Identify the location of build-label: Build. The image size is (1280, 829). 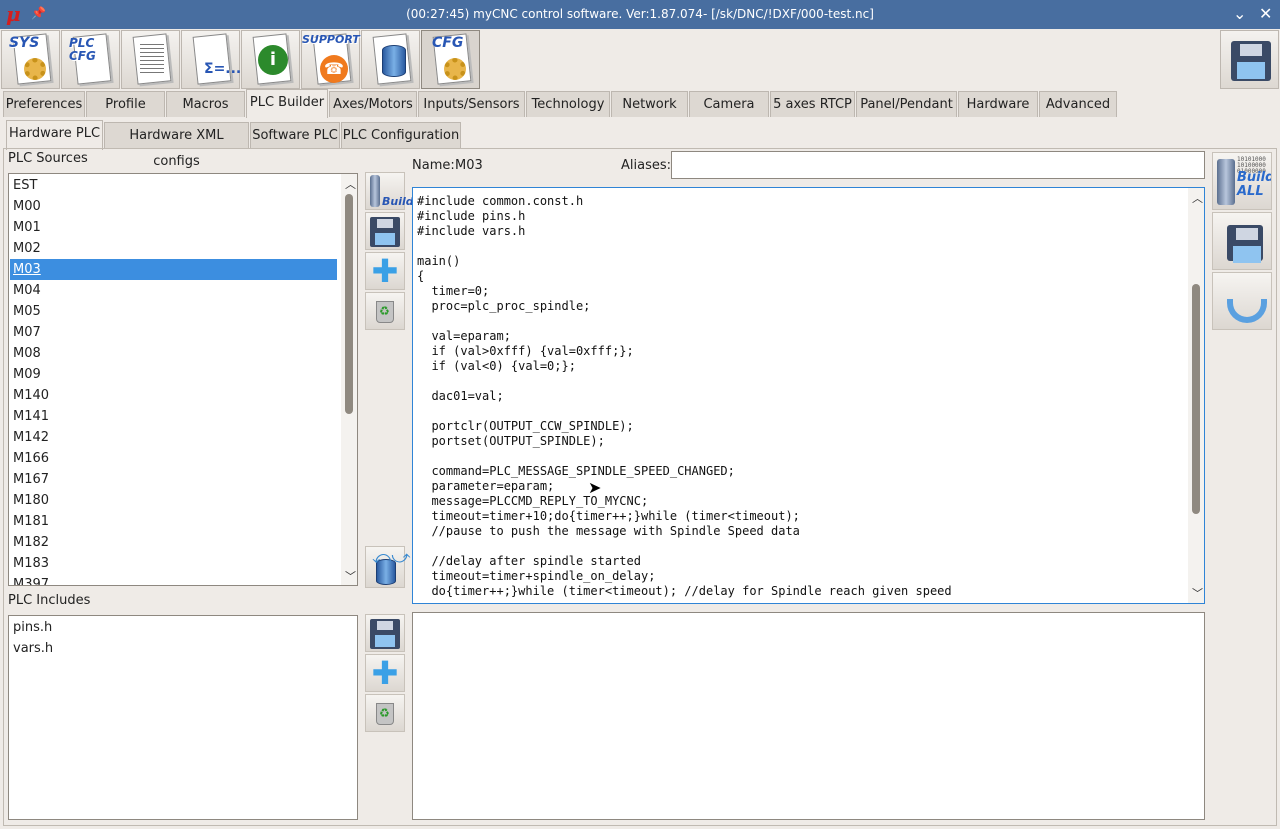
(398, 201).